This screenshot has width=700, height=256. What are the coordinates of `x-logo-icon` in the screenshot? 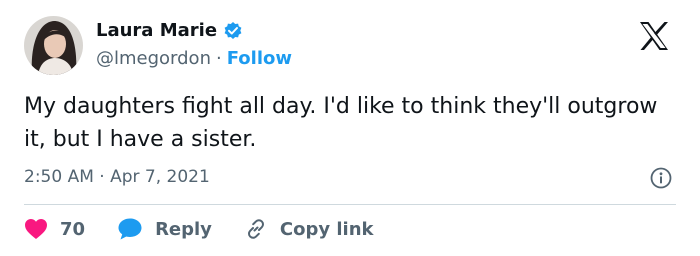 It's located at (654, 36).